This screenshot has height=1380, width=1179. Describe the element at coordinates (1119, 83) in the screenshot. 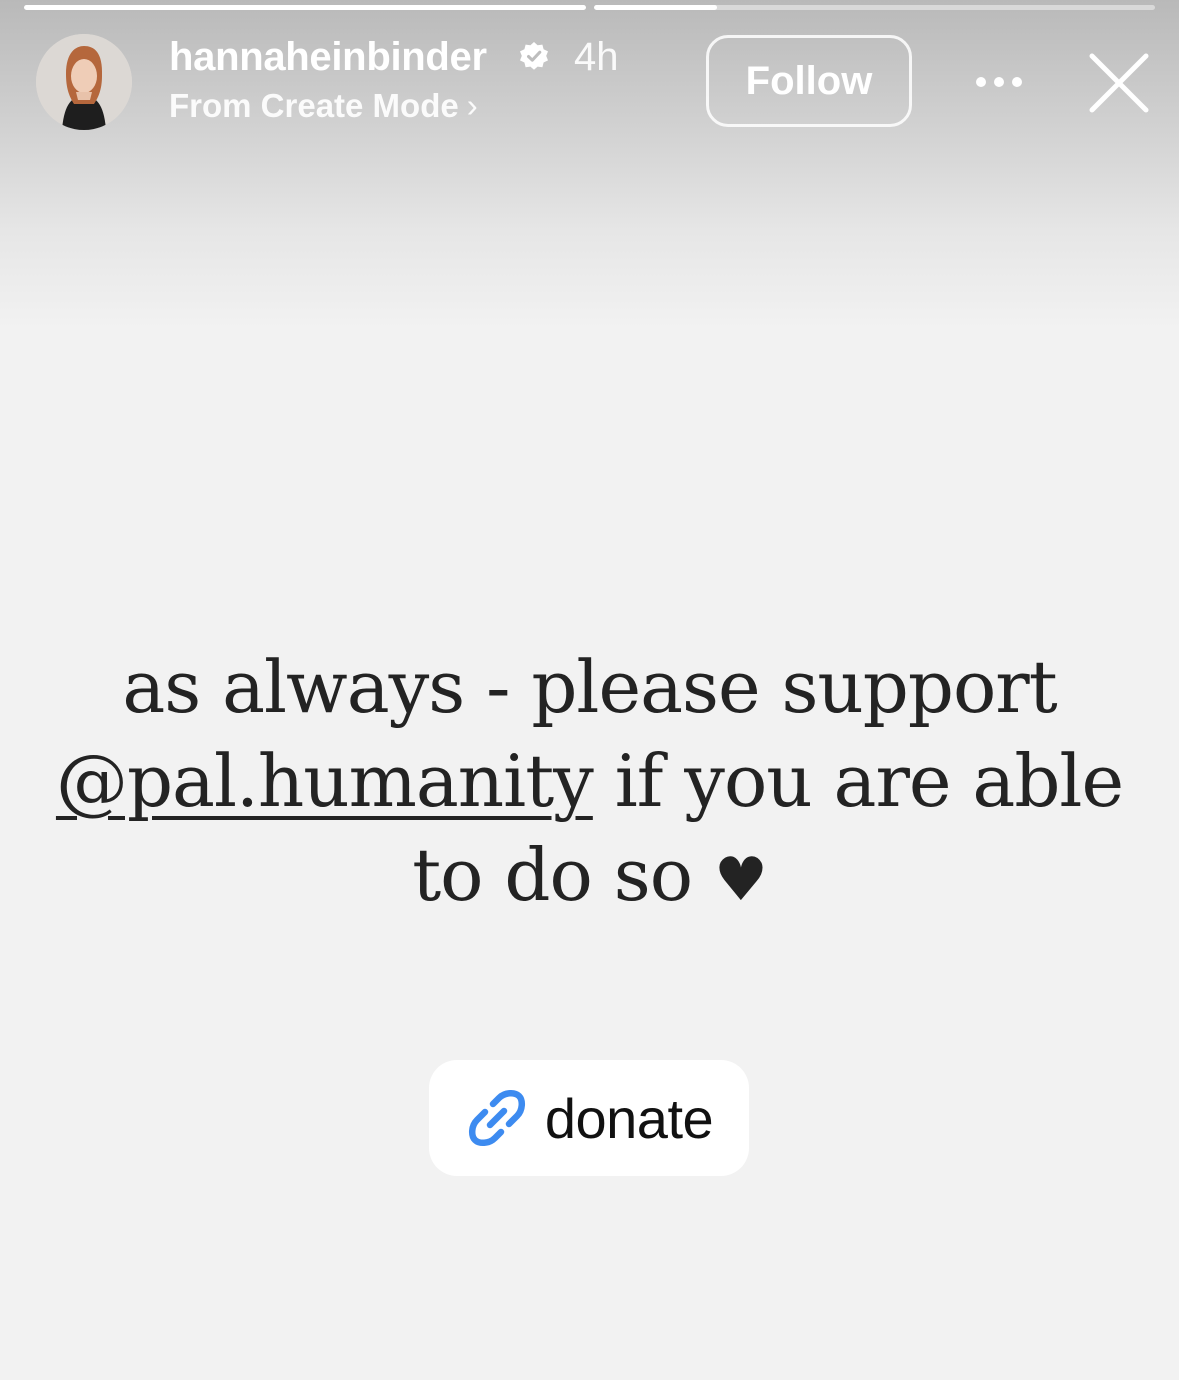

I see `close-icon` at that location.